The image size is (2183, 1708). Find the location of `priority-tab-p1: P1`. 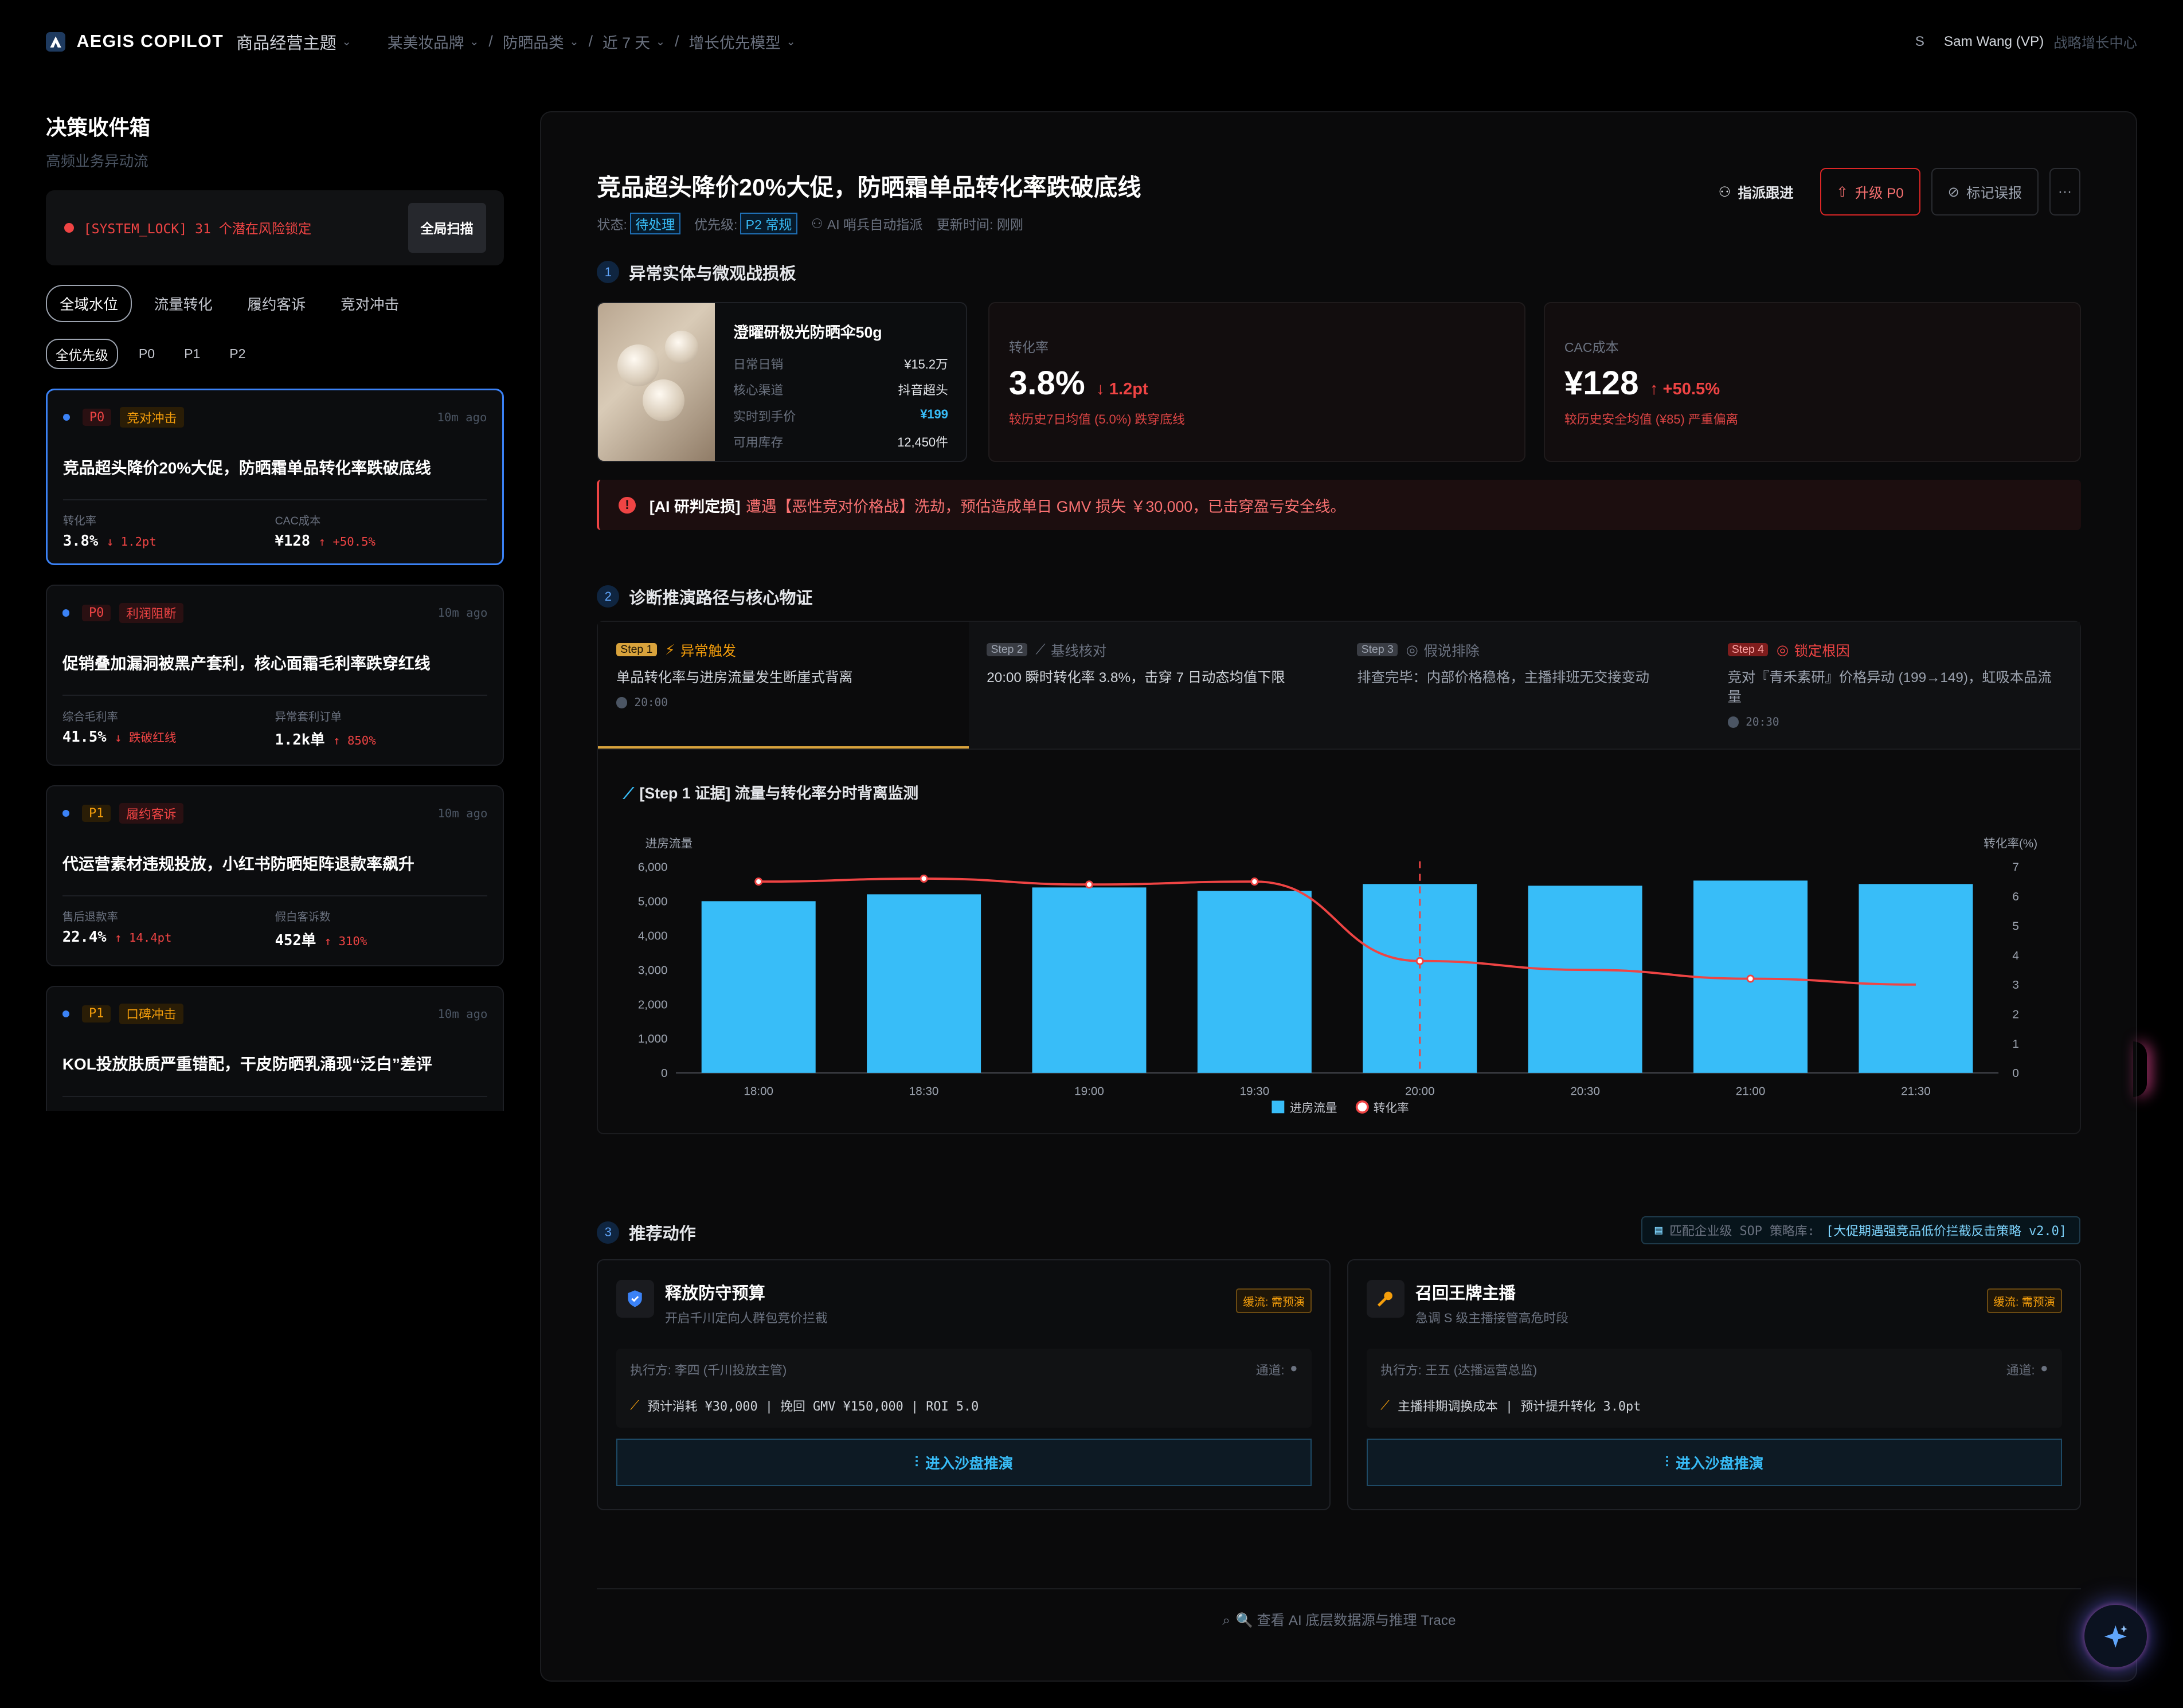

priority-tab-p1: P1 is located at coordinates (192, 354).